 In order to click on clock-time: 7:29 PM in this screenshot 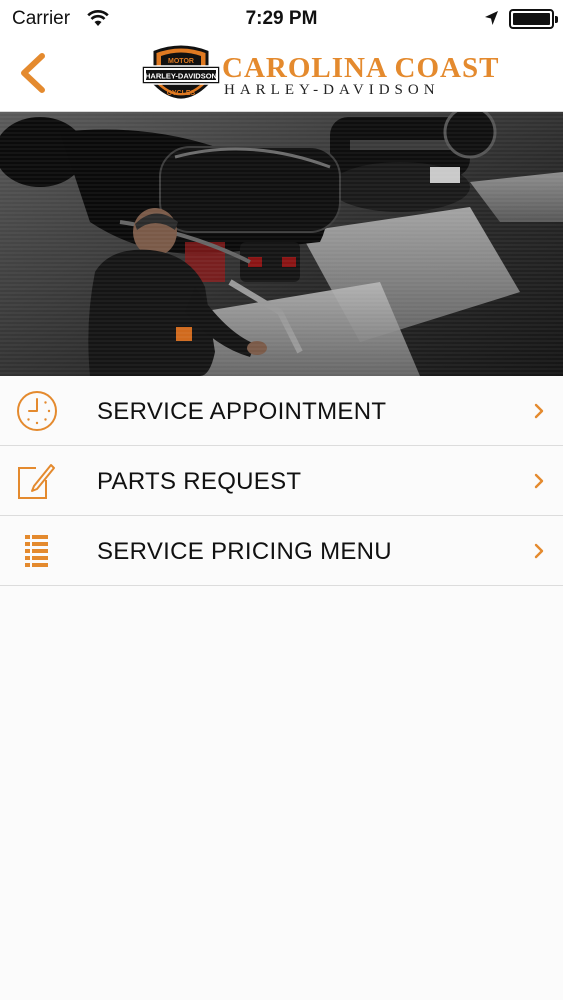, I will do `click(281, 18)`.